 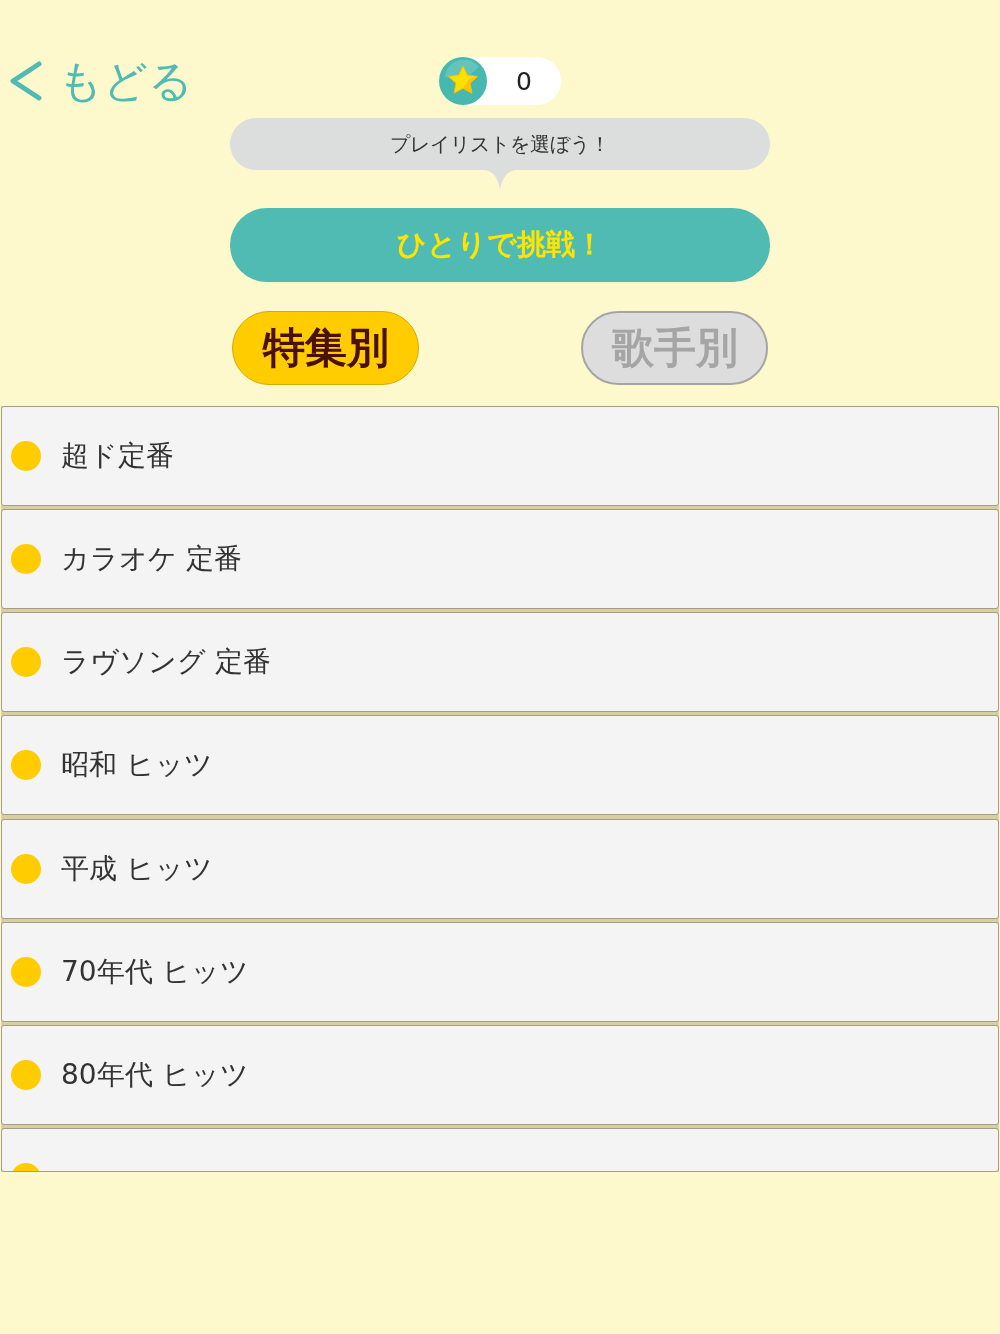 I want to click on playlist-item: ラヴソング 定番, so click(x=500, y=662).